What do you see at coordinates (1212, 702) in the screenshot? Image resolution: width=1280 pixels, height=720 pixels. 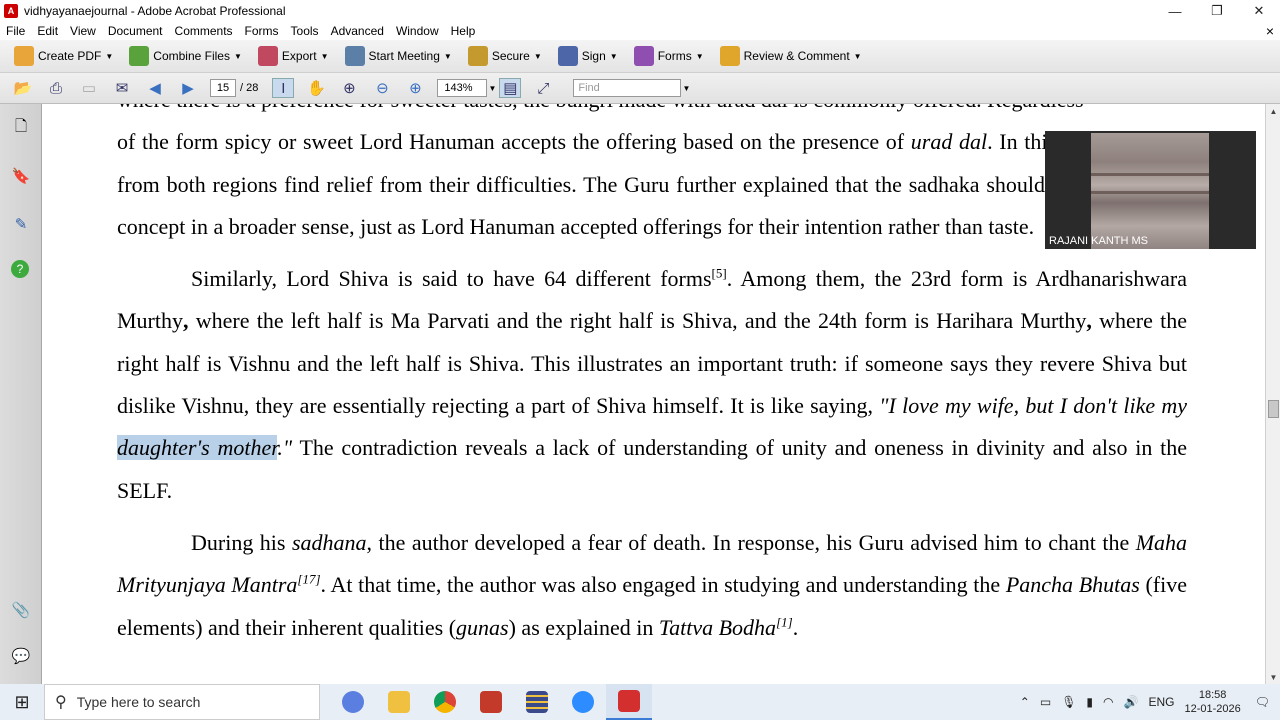 I see `clock: 18:58 12-01-2026` at bounding box center [1212, 702].